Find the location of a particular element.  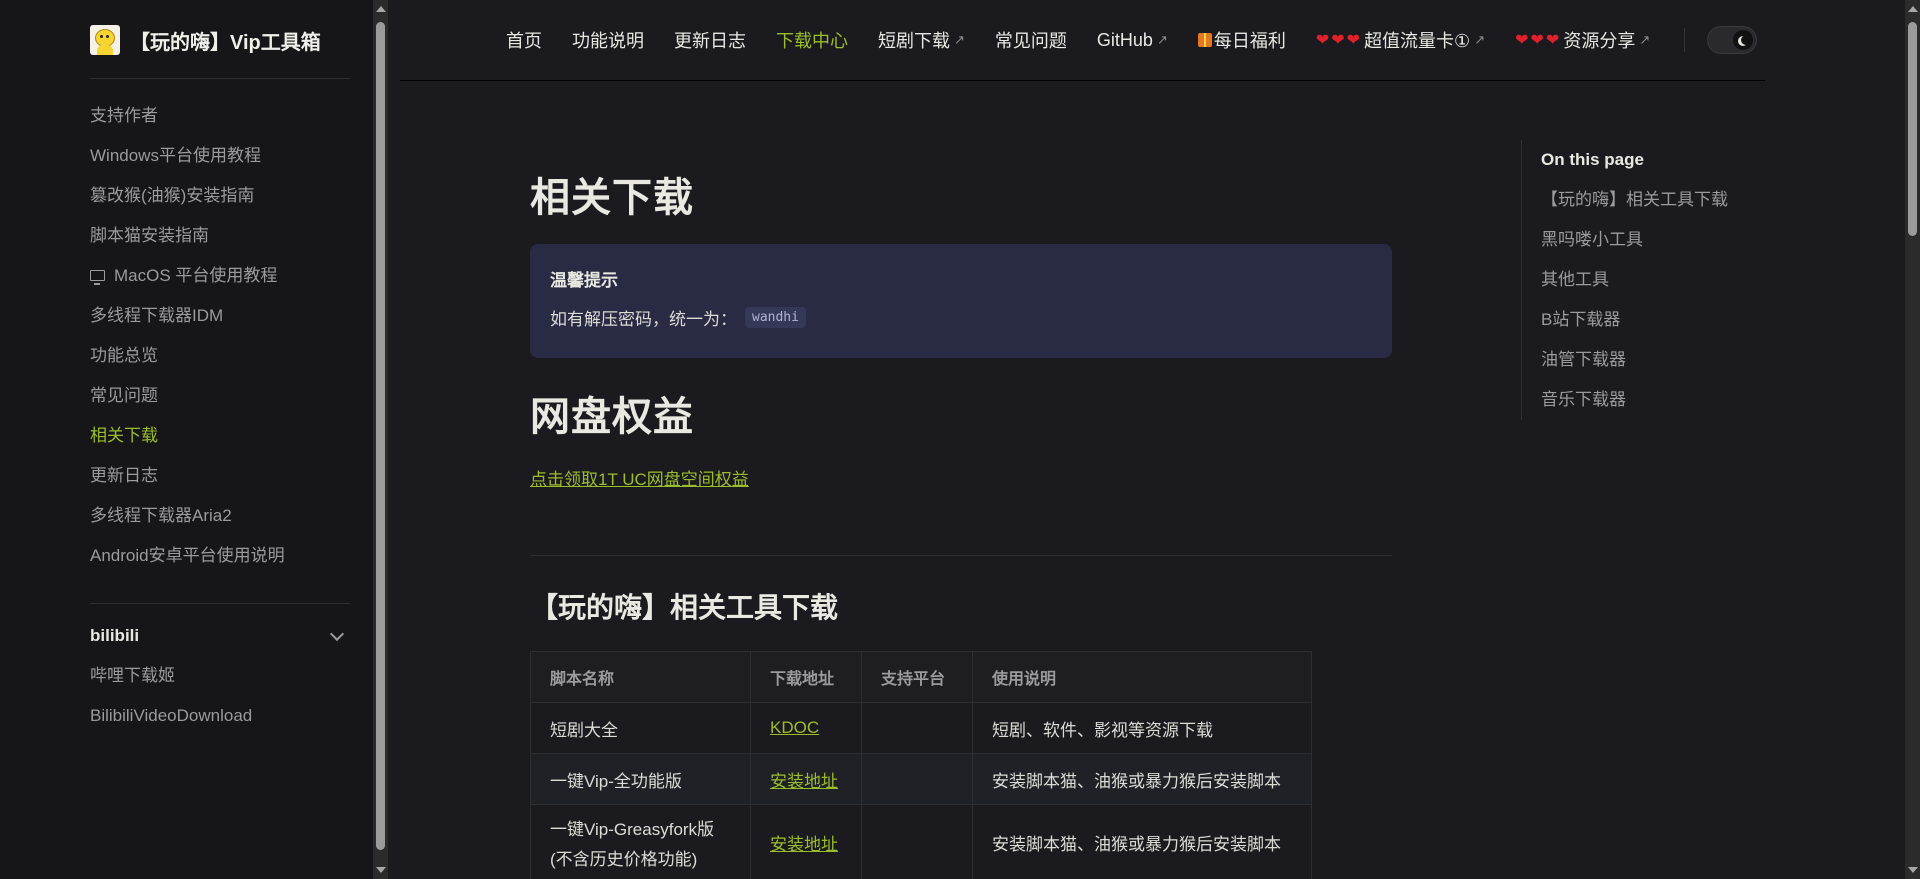

sidebar-item-macos-guide: MacOS 平台使用教程 is located at coordinates (225, 276).